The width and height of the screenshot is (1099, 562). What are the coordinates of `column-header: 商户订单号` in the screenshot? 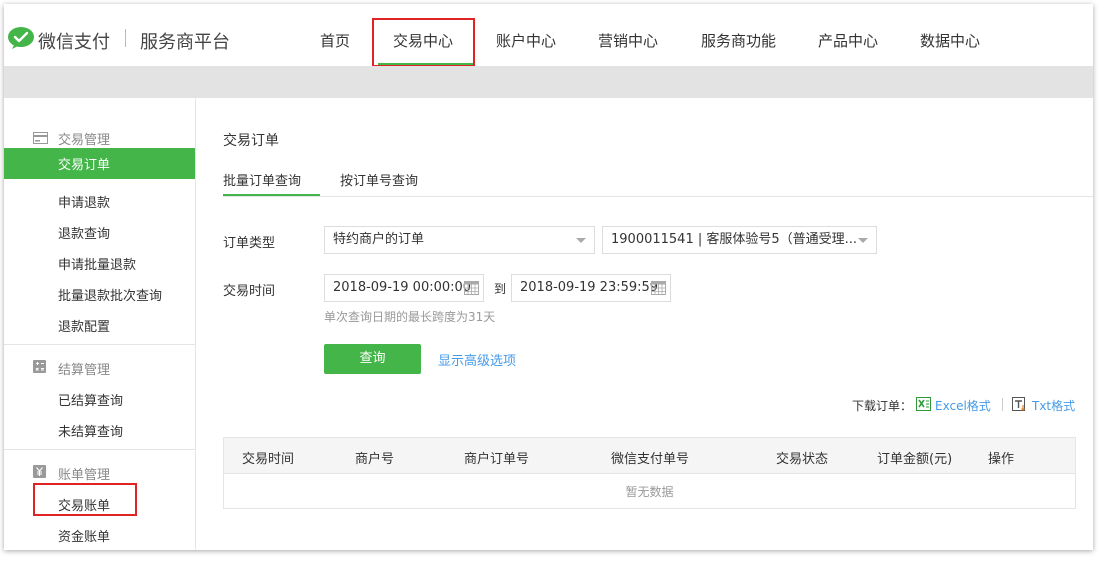 It's located at (497, 459).